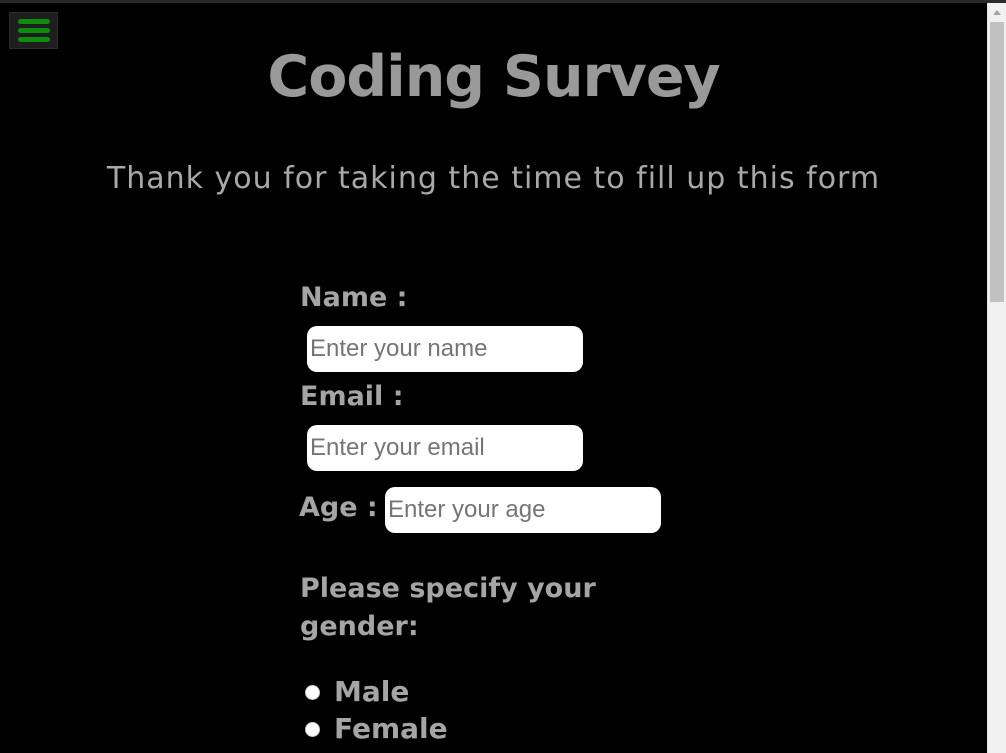  What do you see at coordinates (523, 510) in the screenshot?
I see `age-input` at bounding box center [523, 510].